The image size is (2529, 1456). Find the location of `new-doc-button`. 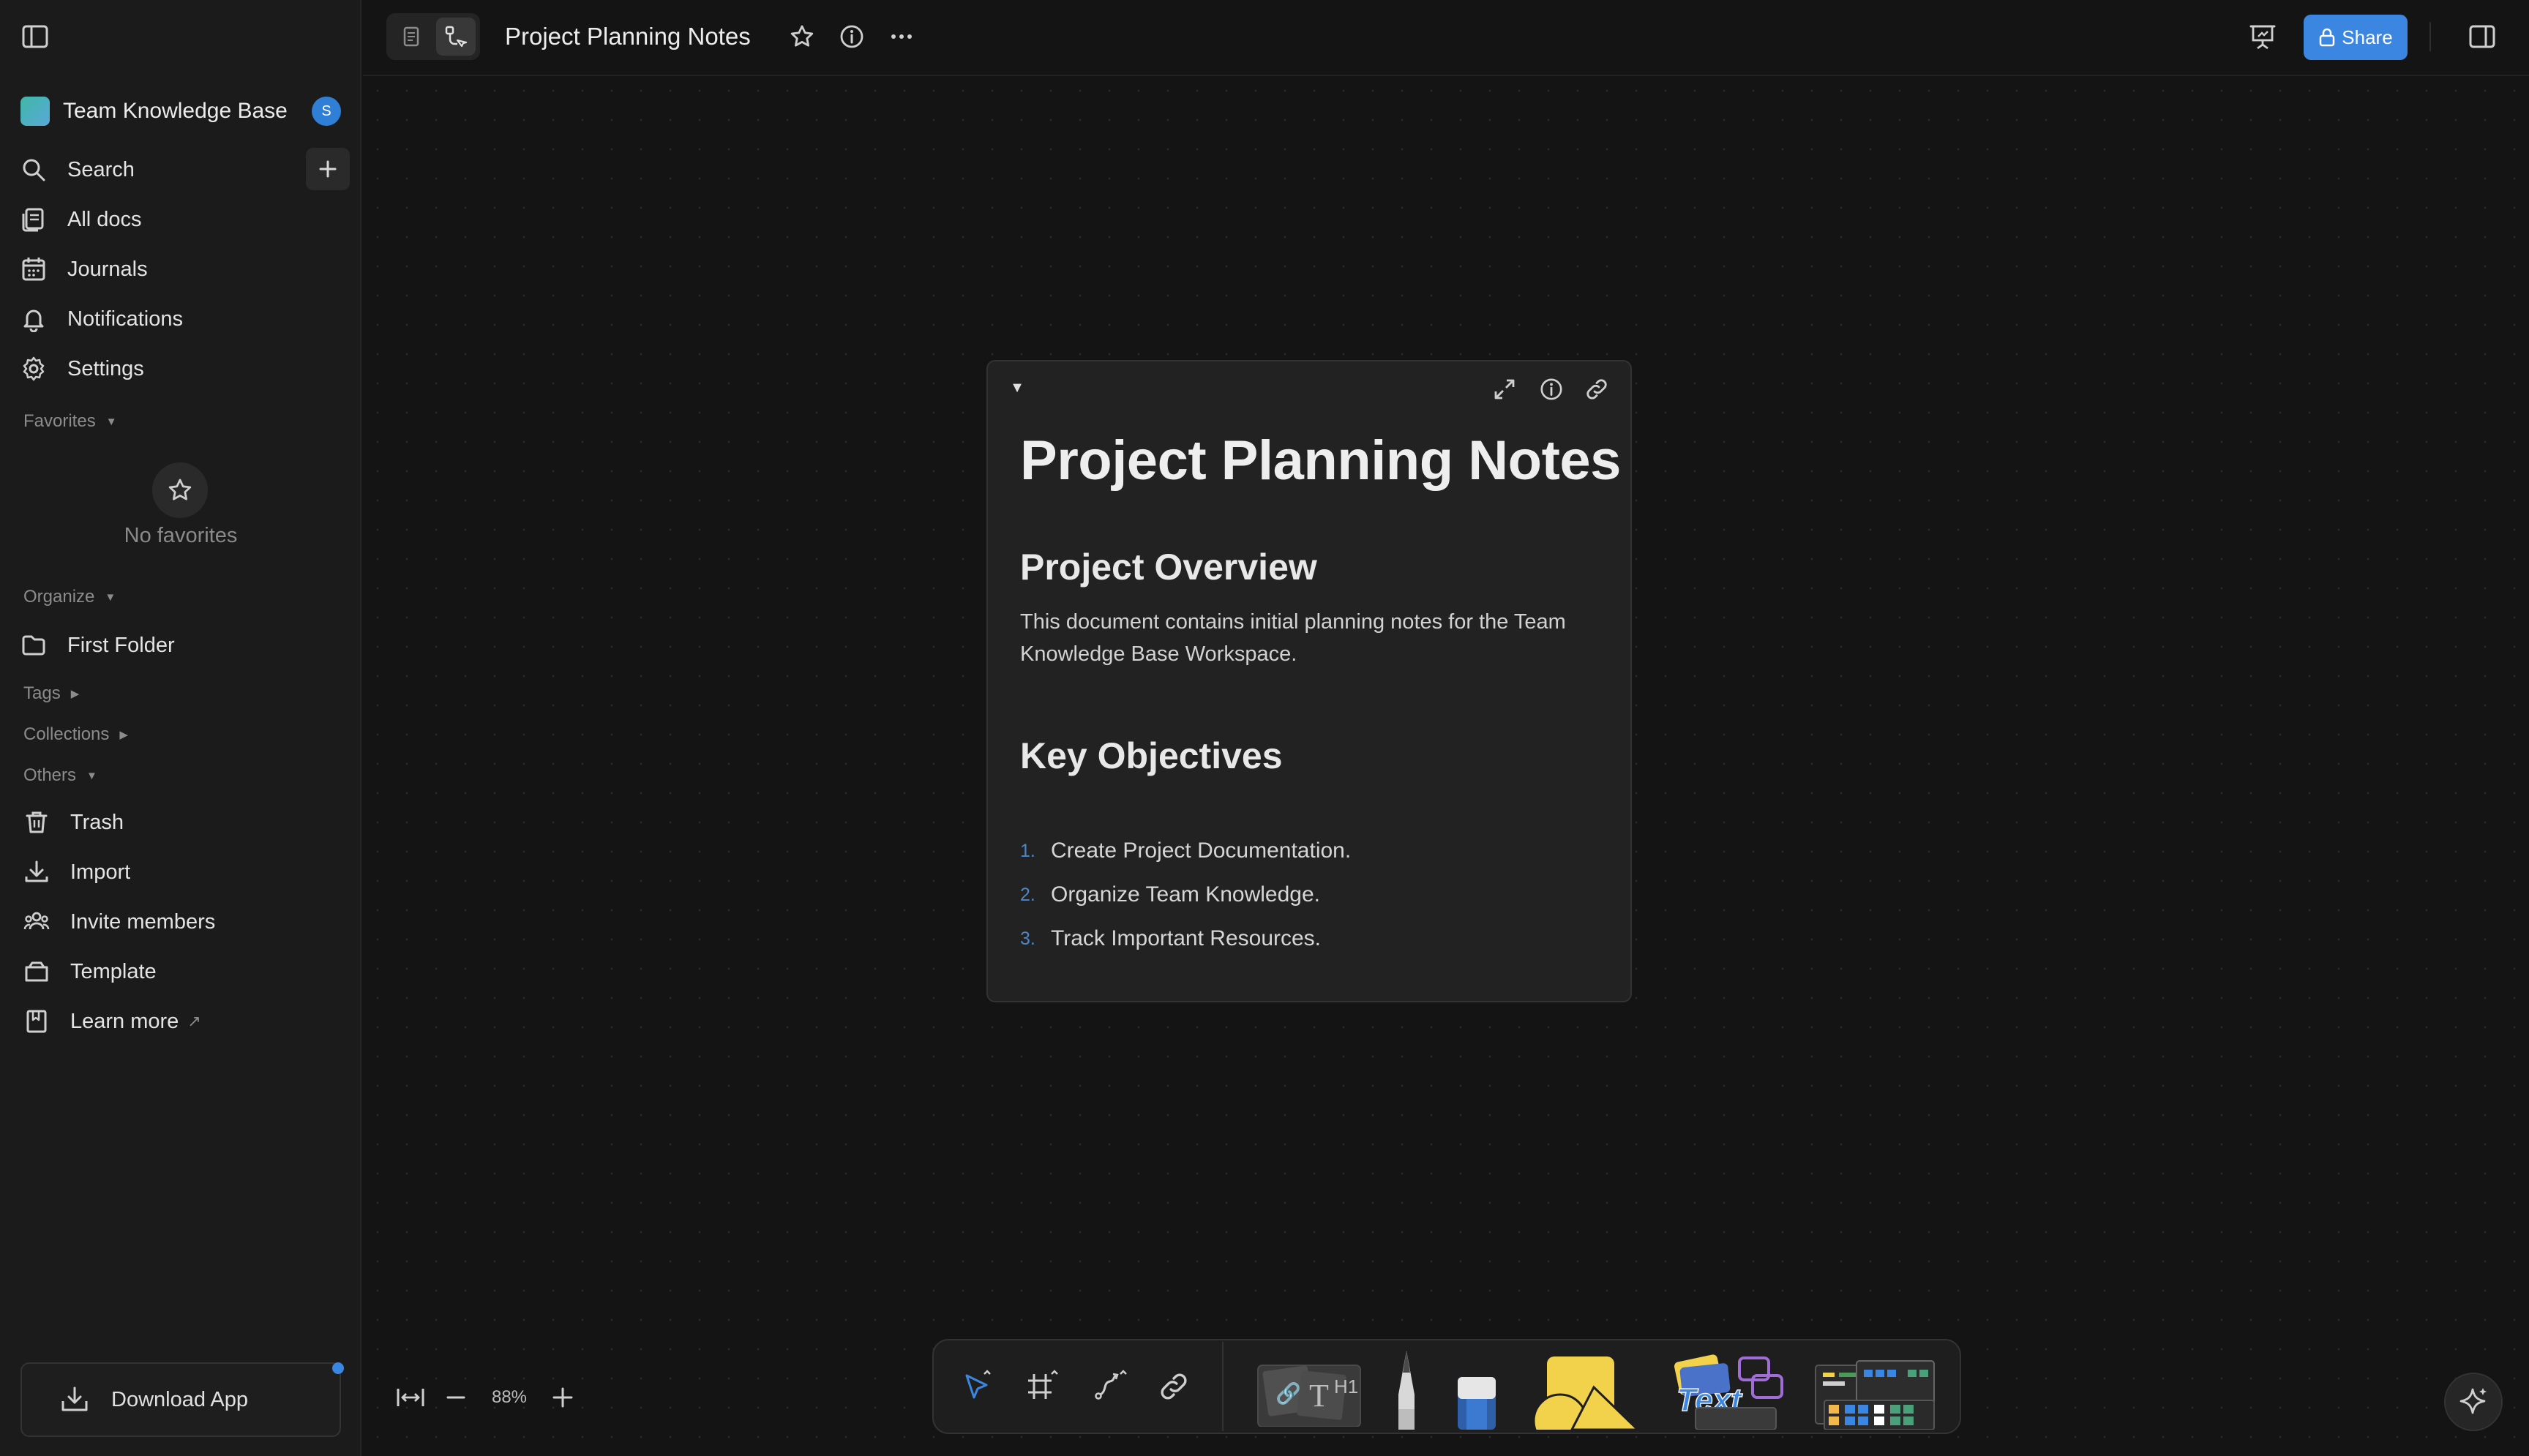

new-doc-button is located at coordinates (328, 169).